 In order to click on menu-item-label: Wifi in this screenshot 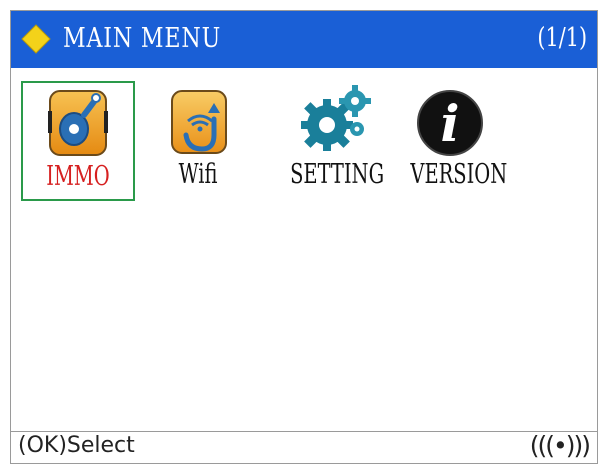, I will do `click(198, 174)`.